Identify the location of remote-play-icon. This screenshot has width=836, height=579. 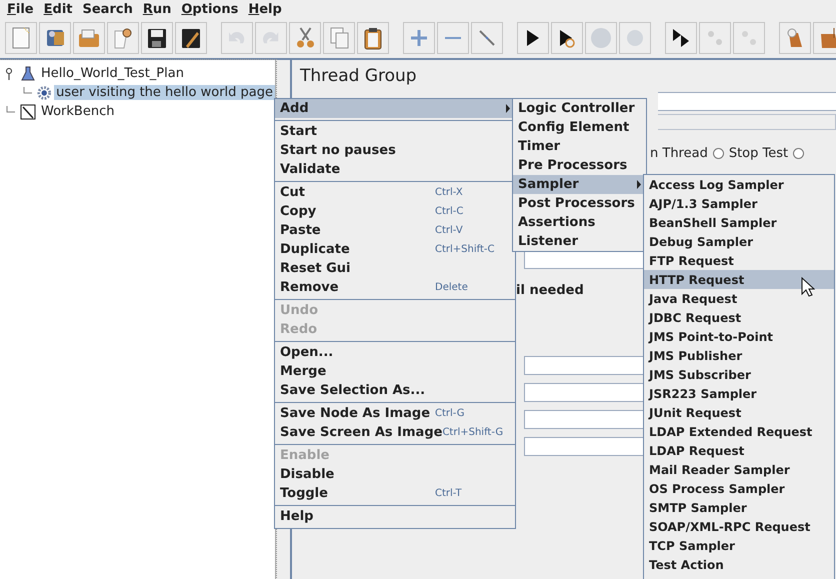
(681, 38).